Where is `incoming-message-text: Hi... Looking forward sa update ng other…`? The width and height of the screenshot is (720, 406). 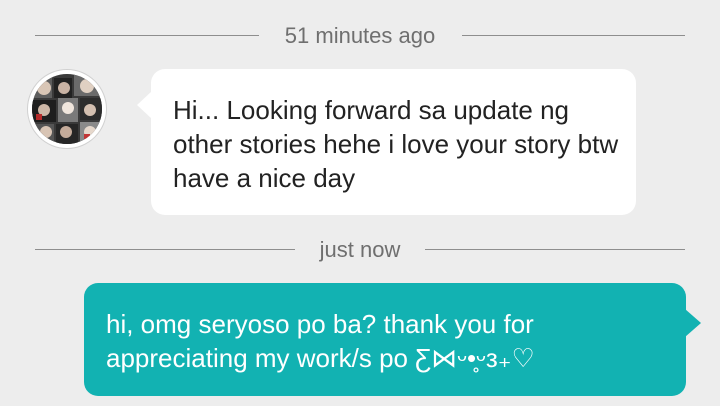
incoming-message-text: Hi... Looking forward sa update ng other… is located at coordinates (396, 144).